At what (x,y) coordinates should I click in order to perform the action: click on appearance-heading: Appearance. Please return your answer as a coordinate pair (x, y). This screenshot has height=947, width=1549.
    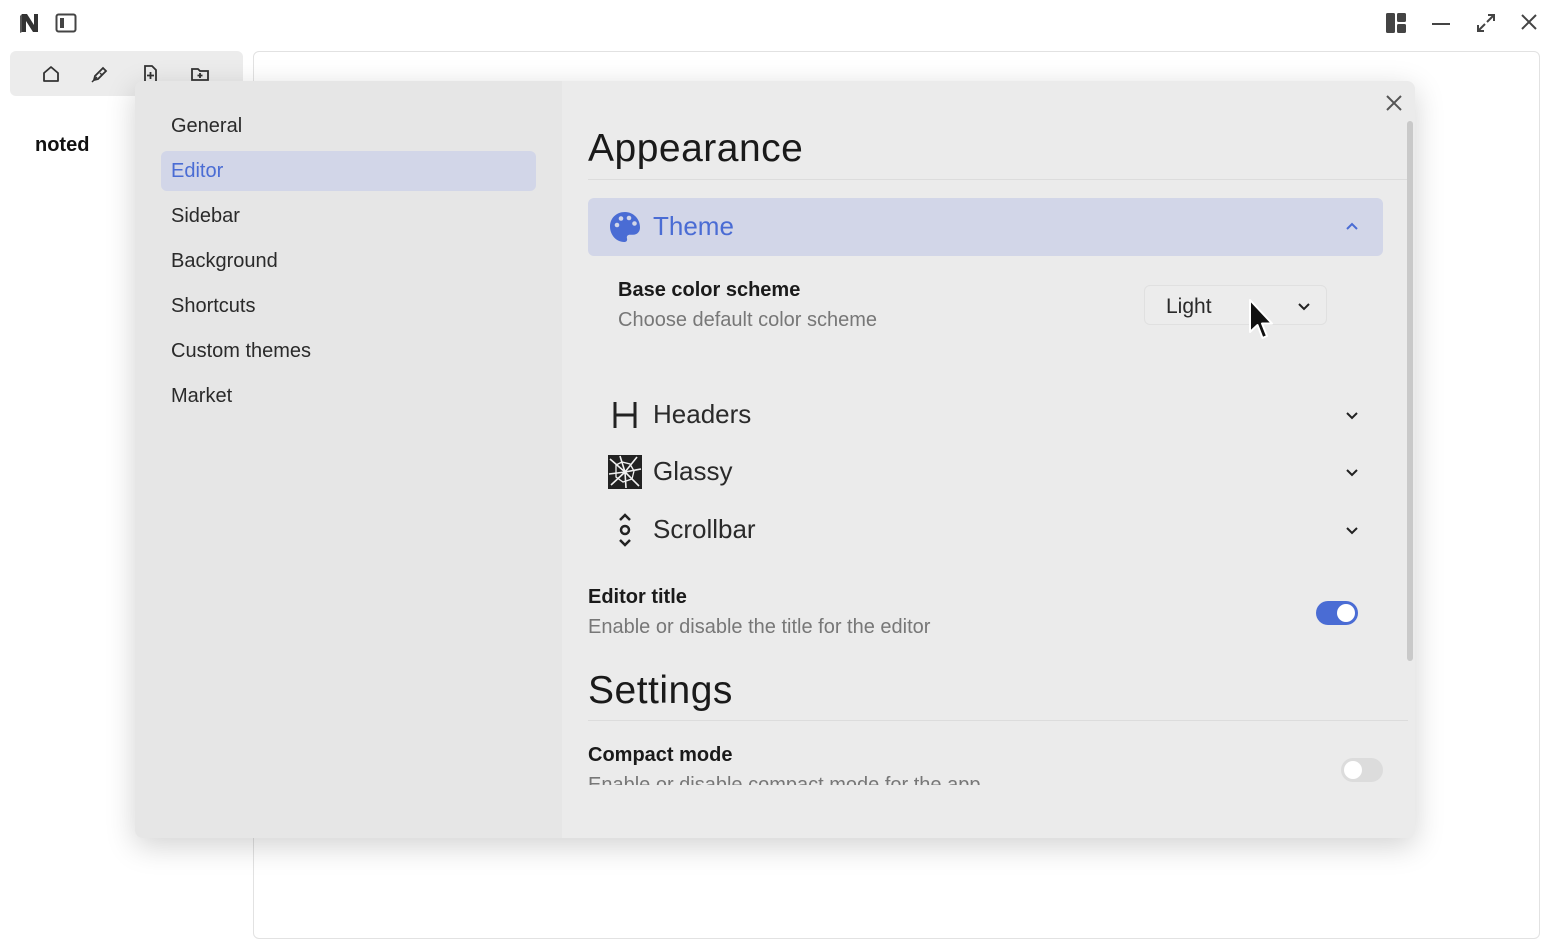
    Looking at the image, I should click on (696, 148).